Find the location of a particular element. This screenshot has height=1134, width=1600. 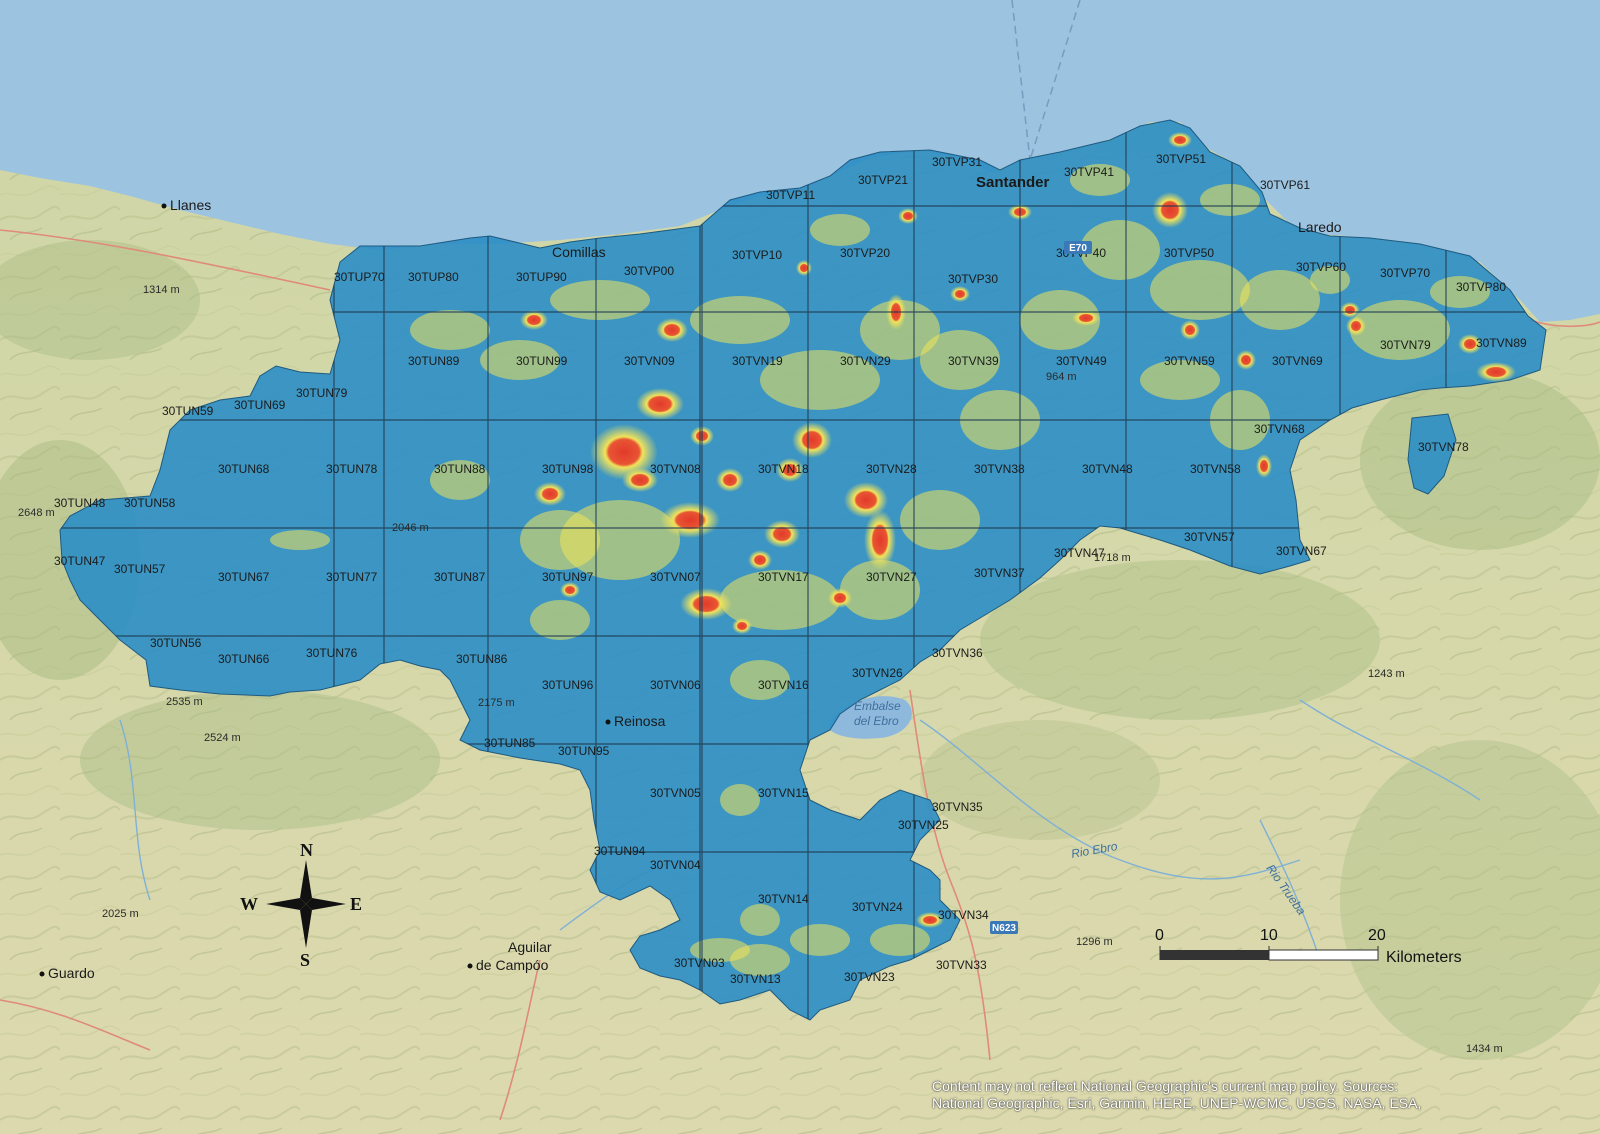

grid-cell-label: 30TVN57 is located at coordinates (1209, 537).